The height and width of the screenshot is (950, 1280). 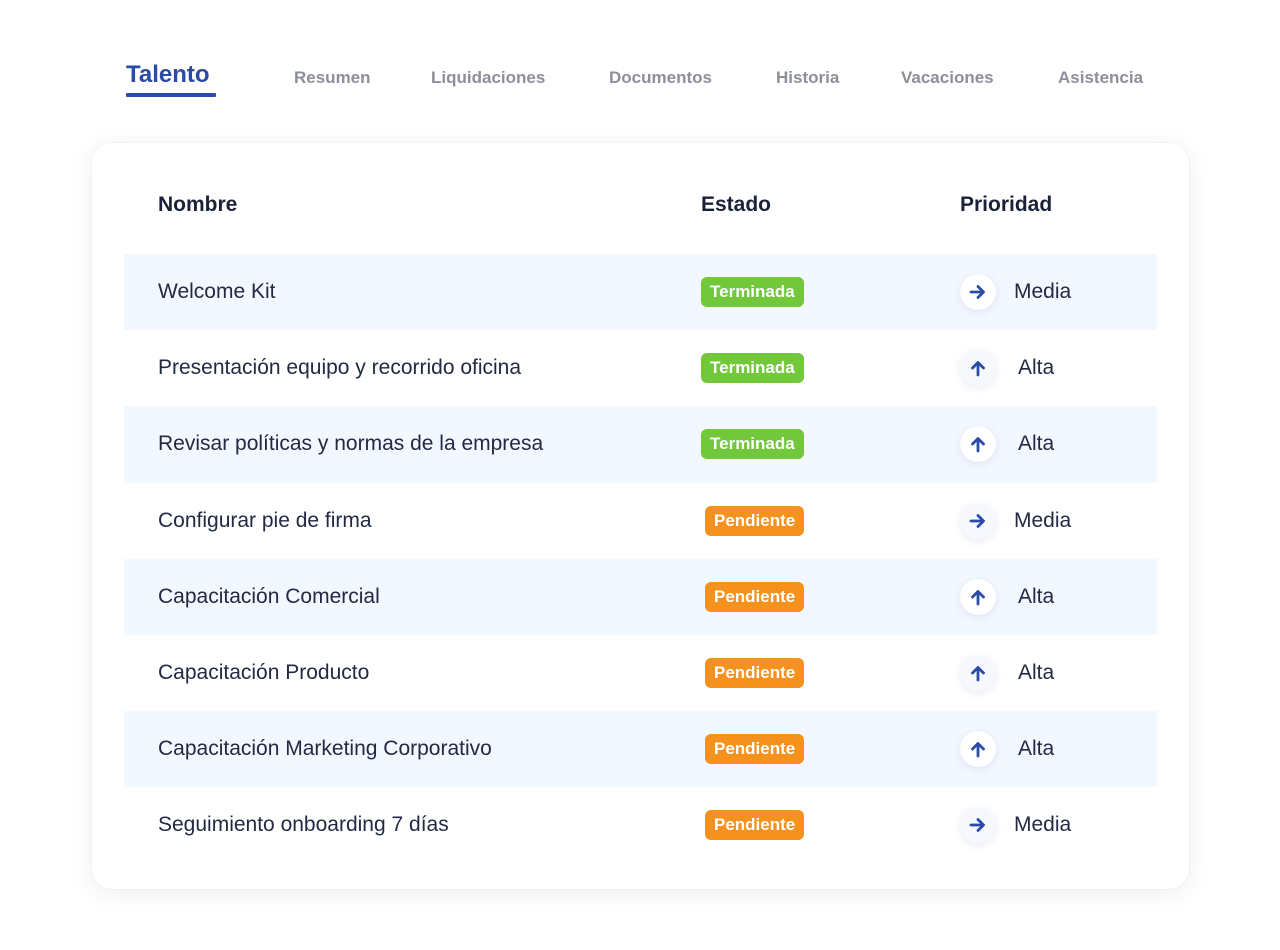 What do you see at coordinates (640, 199) in the screenshot?
I see `table-header: Nombre Estado Prioridad` at bounding box center [640, 199].